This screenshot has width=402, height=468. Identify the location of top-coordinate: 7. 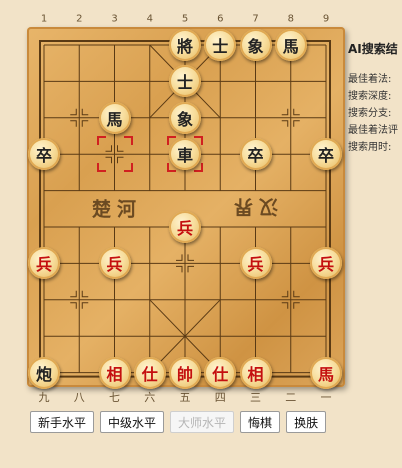
(255, 19).